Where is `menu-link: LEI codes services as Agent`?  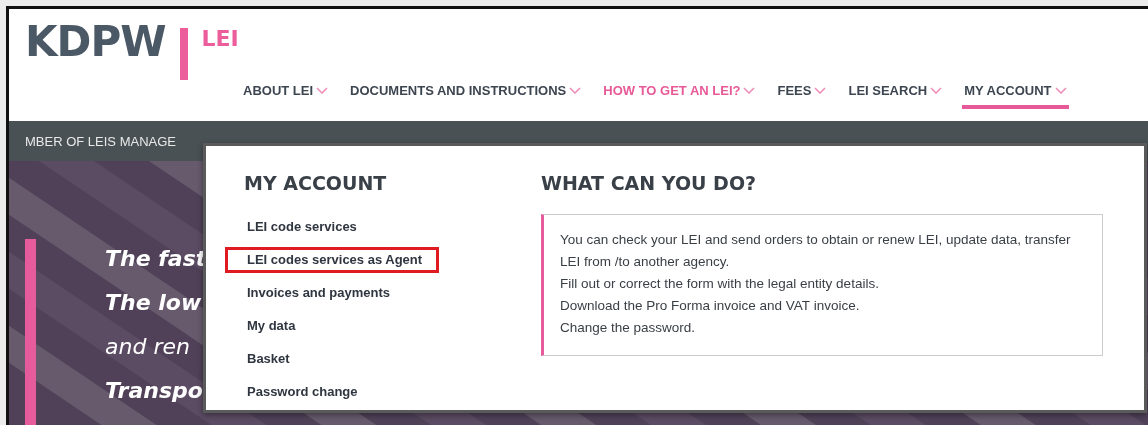 menu-link: LEI codes services as Agent is located at coordinates (332, 260).